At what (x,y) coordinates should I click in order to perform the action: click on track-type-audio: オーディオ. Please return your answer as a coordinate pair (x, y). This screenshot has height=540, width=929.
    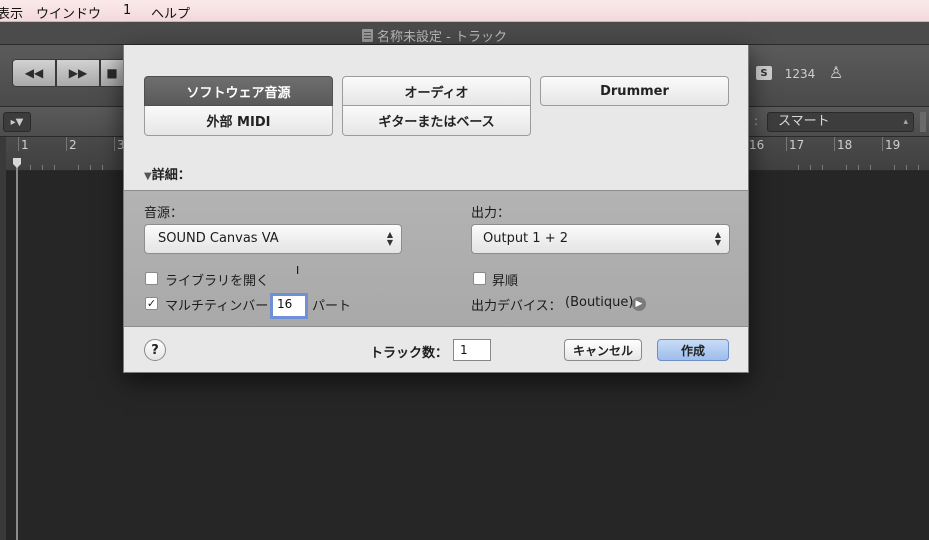
    Looking at the image, I should click on (436, 91).